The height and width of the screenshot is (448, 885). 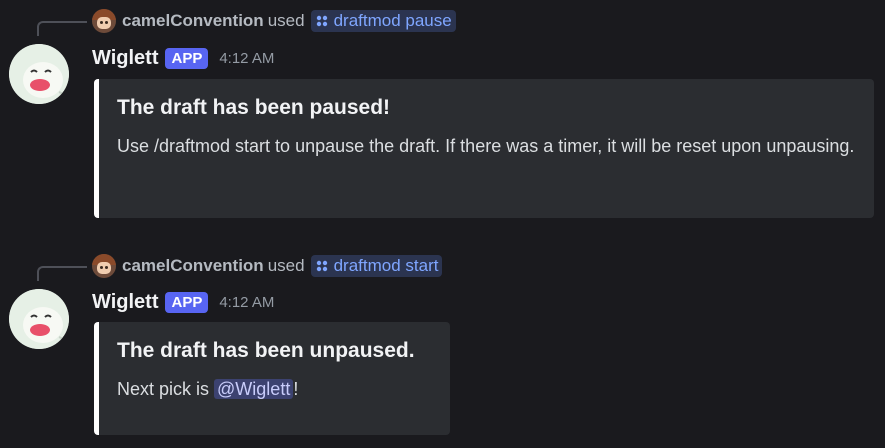 What do you see at coordinates (296, 389) in the screenshot?
I see `embed-description-suffix: !` at bounding box center [296, 389].